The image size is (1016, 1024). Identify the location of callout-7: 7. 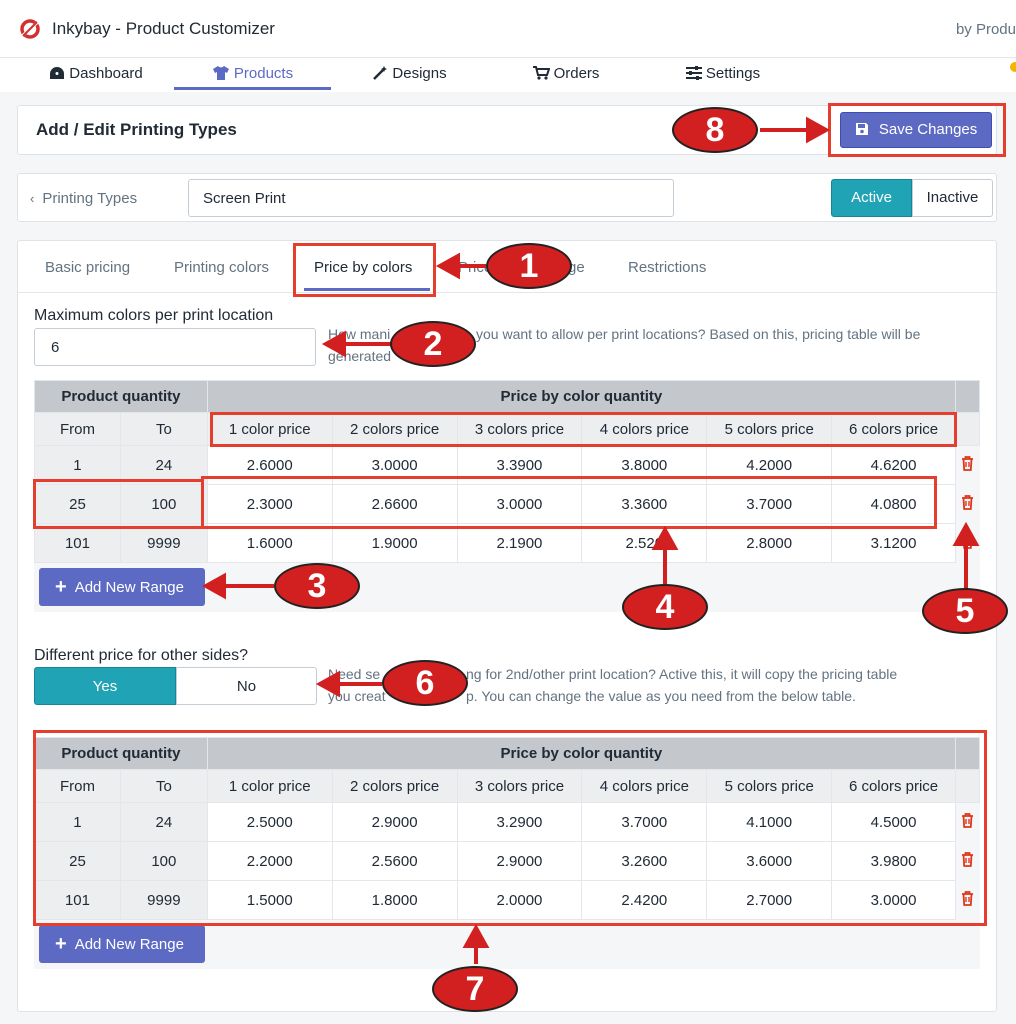
(475, 989).